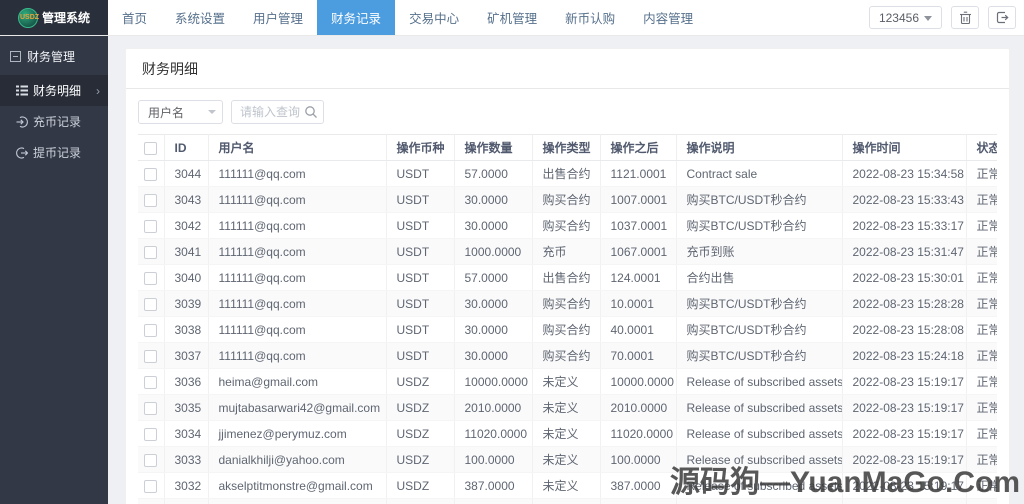  Describe the element at coordinates (212, 112) in the screenshot. I see `chevron-down-icon` at that location.